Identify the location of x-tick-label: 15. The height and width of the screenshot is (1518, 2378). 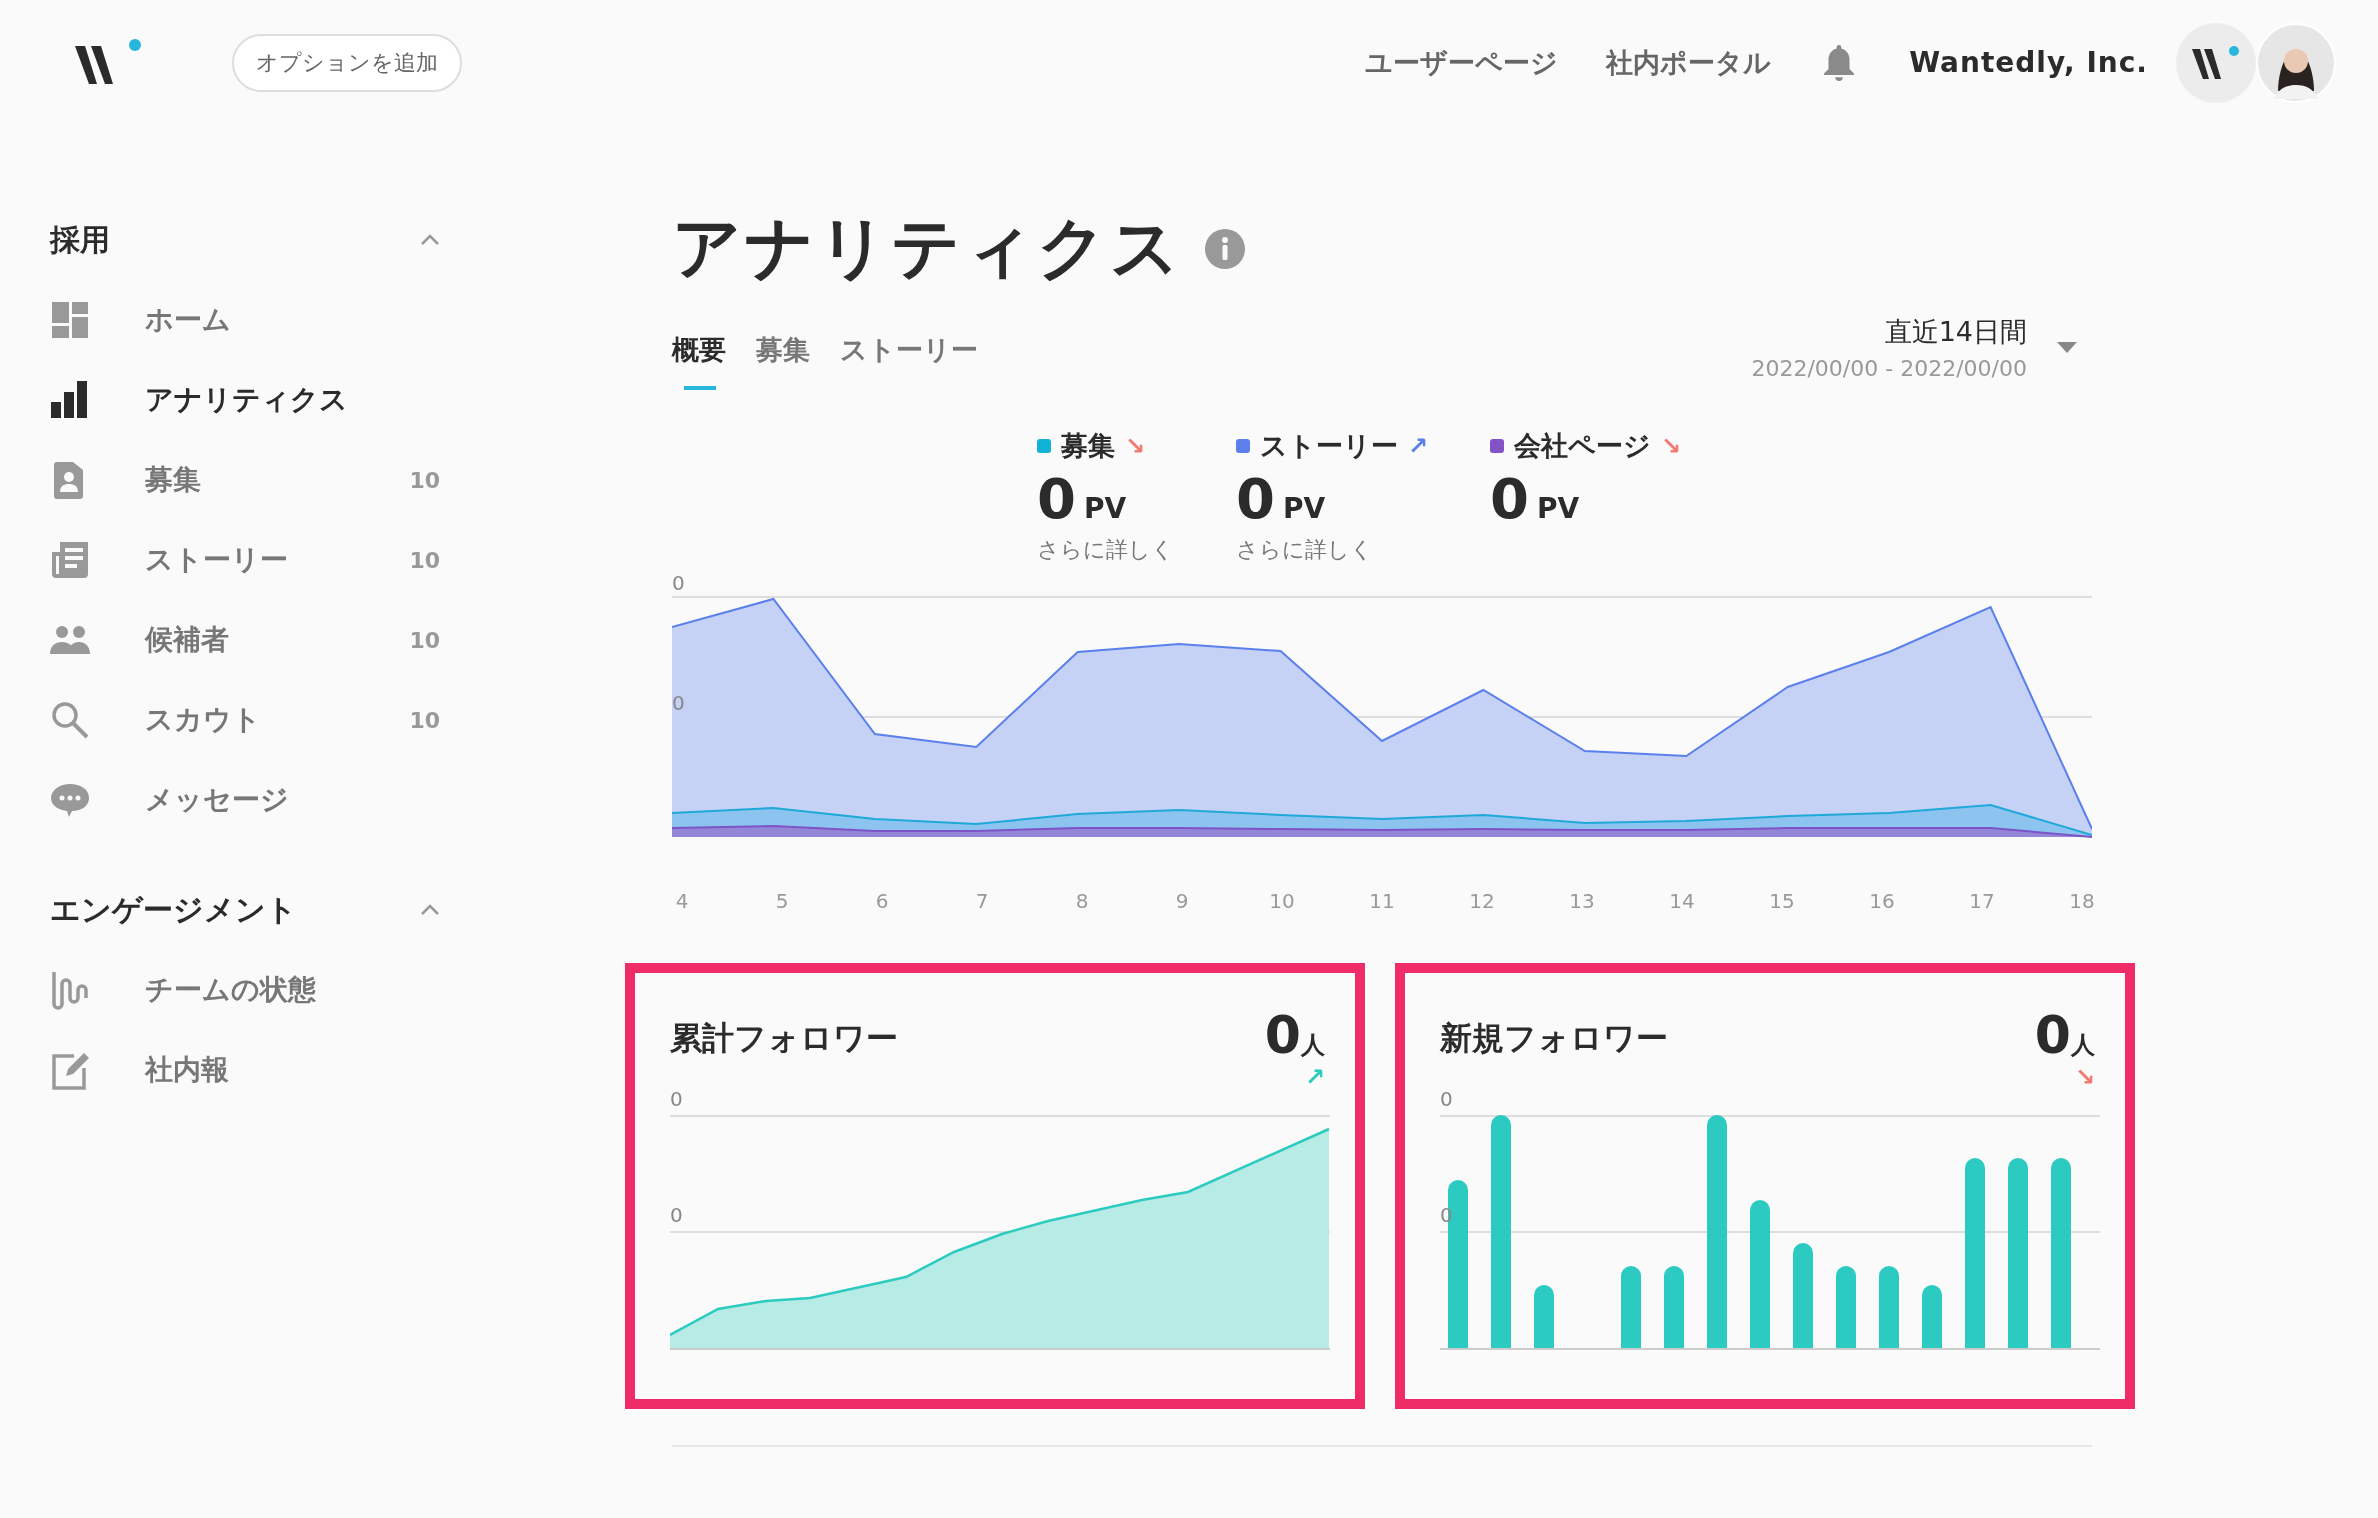
(1782, 900).